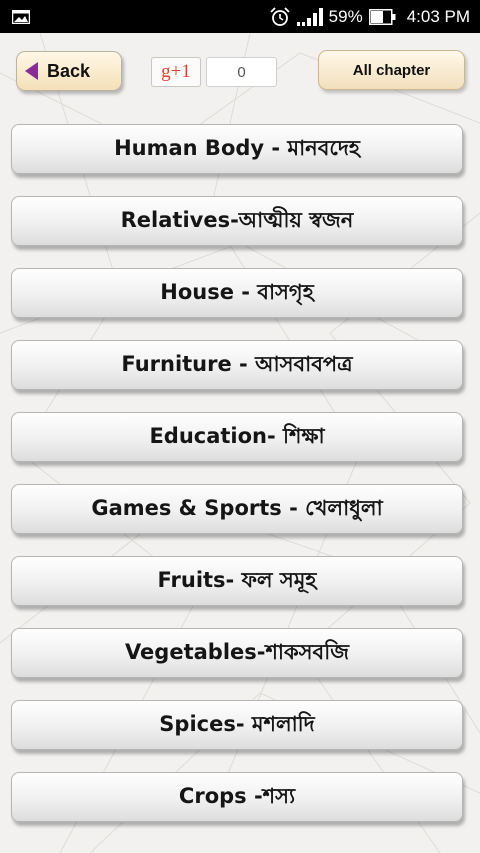 This screenshot has height=853, width=480. I want to click on chapter-button-games-sports: Games & Sports - খেলাধুলা, so click(237, 509).